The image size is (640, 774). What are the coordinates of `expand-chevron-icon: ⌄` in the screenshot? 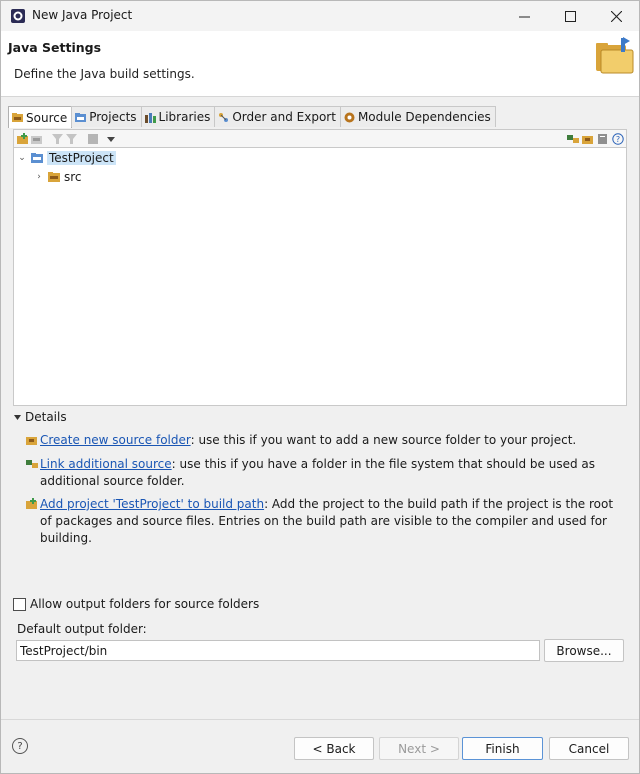 It's located at (22, 158).